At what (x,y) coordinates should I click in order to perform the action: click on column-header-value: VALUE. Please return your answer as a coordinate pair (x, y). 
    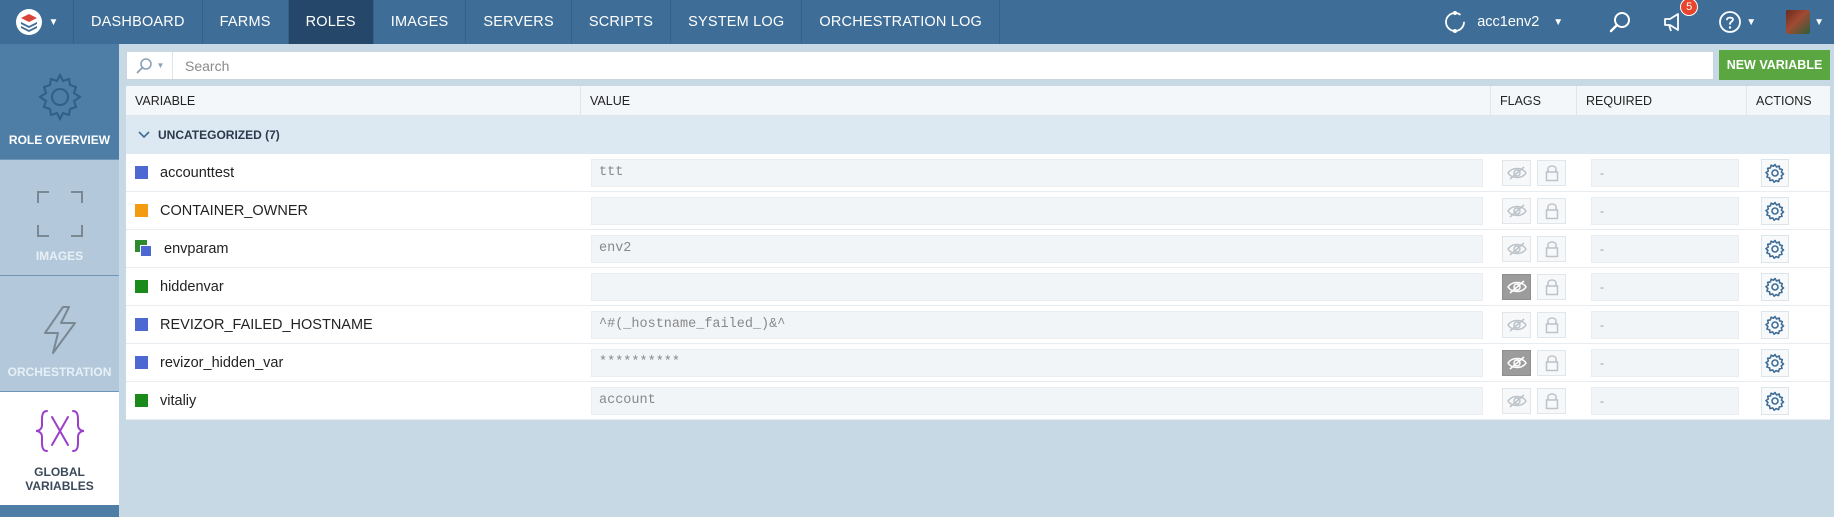
    Looking at the image, I should click on (1036, 100).